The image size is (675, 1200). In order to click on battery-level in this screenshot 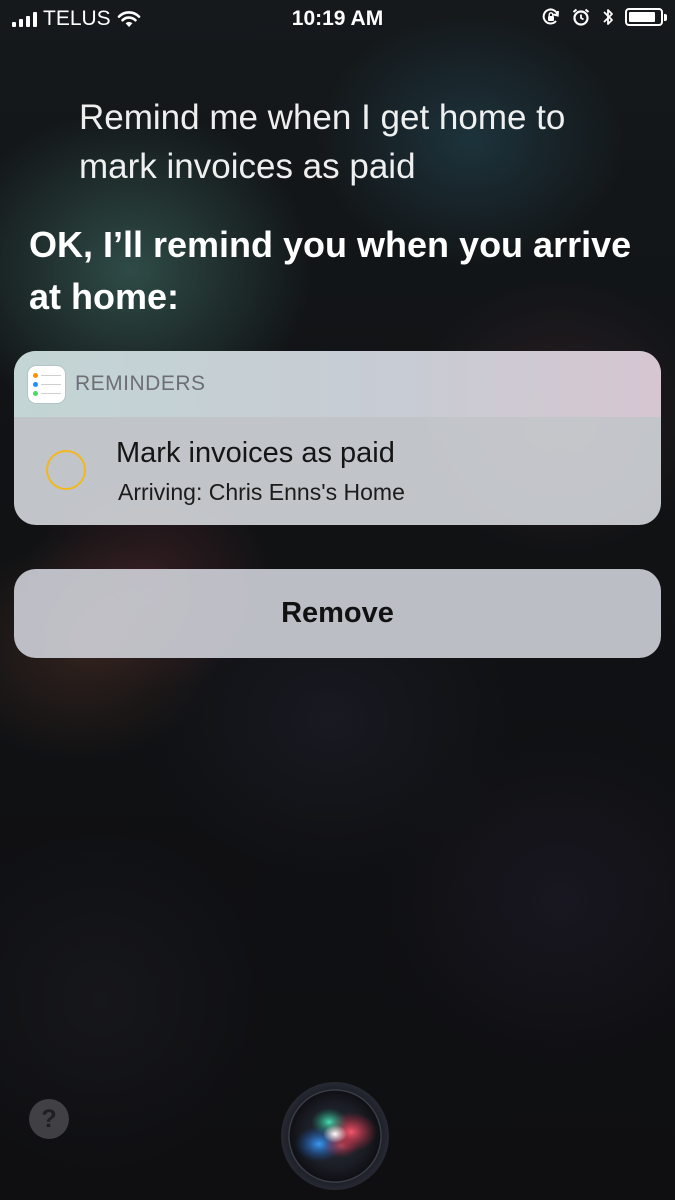, I will do `click(642, 17)`.